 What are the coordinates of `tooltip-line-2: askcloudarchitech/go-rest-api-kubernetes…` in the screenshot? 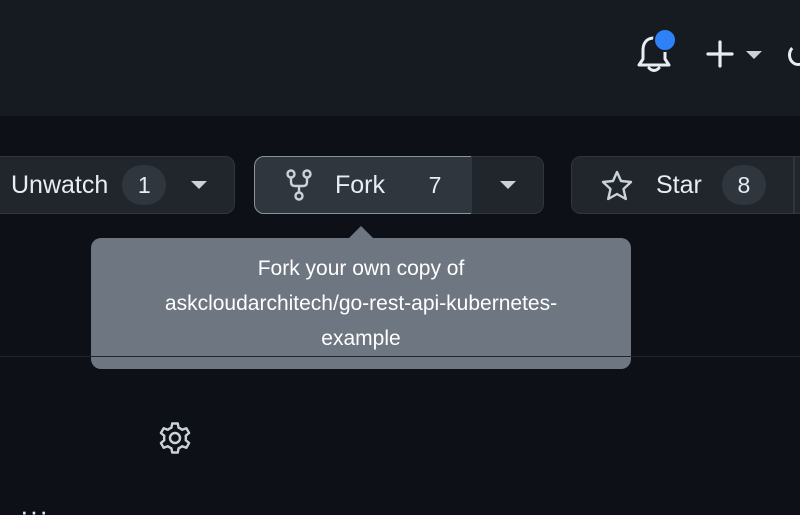 It's located at (361, 303).